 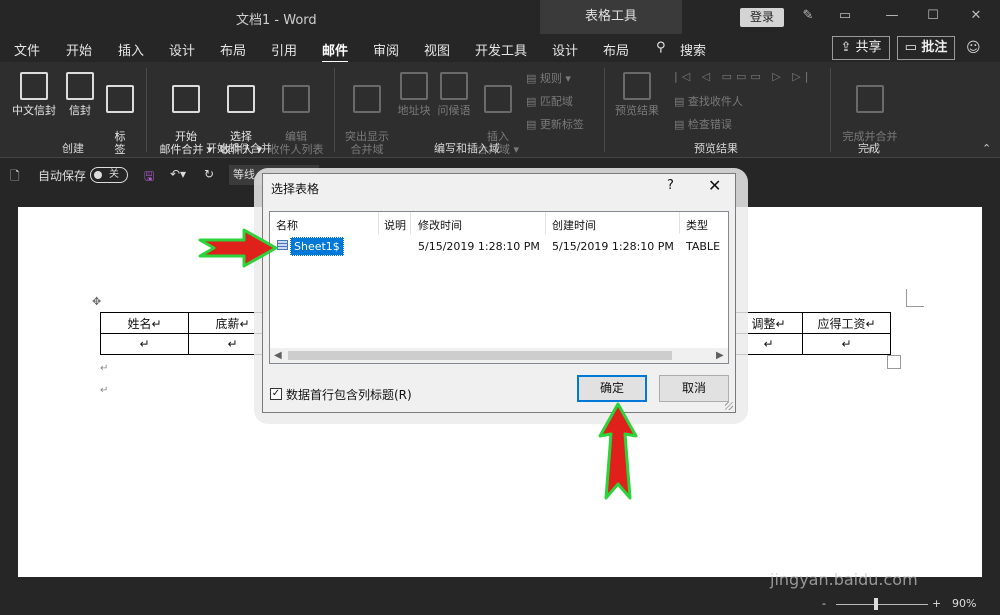 I want to click on update-labels-button: ▤ 更新标签, so click(x=555, y=124).